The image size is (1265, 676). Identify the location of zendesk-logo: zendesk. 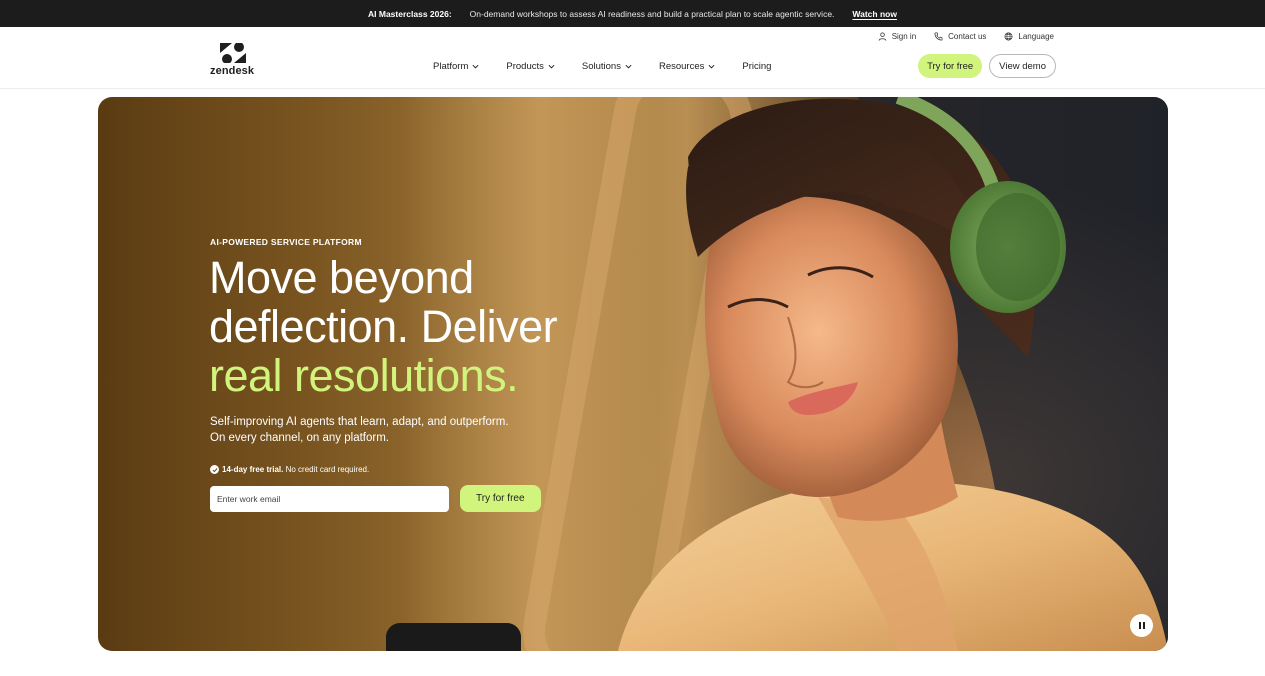
(235, 61).